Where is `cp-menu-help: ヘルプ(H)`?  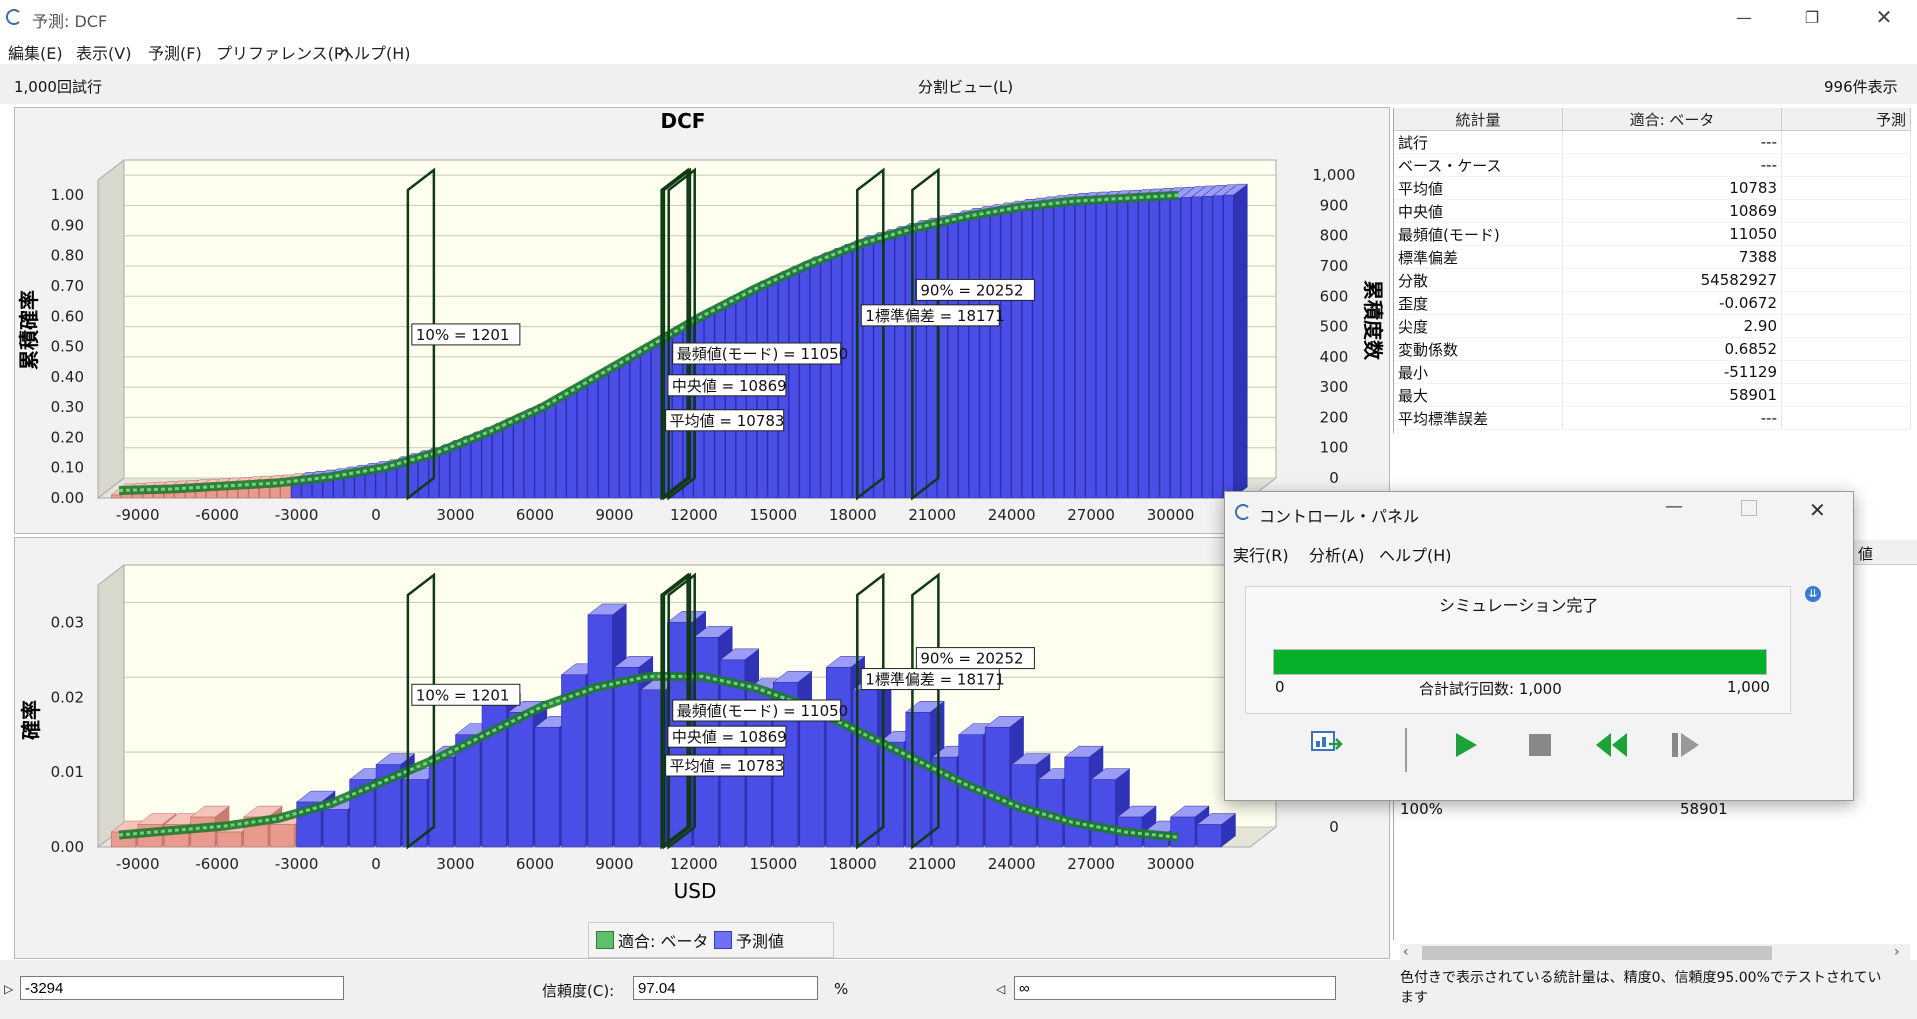 cp-menu-help: ヘルプ(H) is located at coordinates (1415, 554).